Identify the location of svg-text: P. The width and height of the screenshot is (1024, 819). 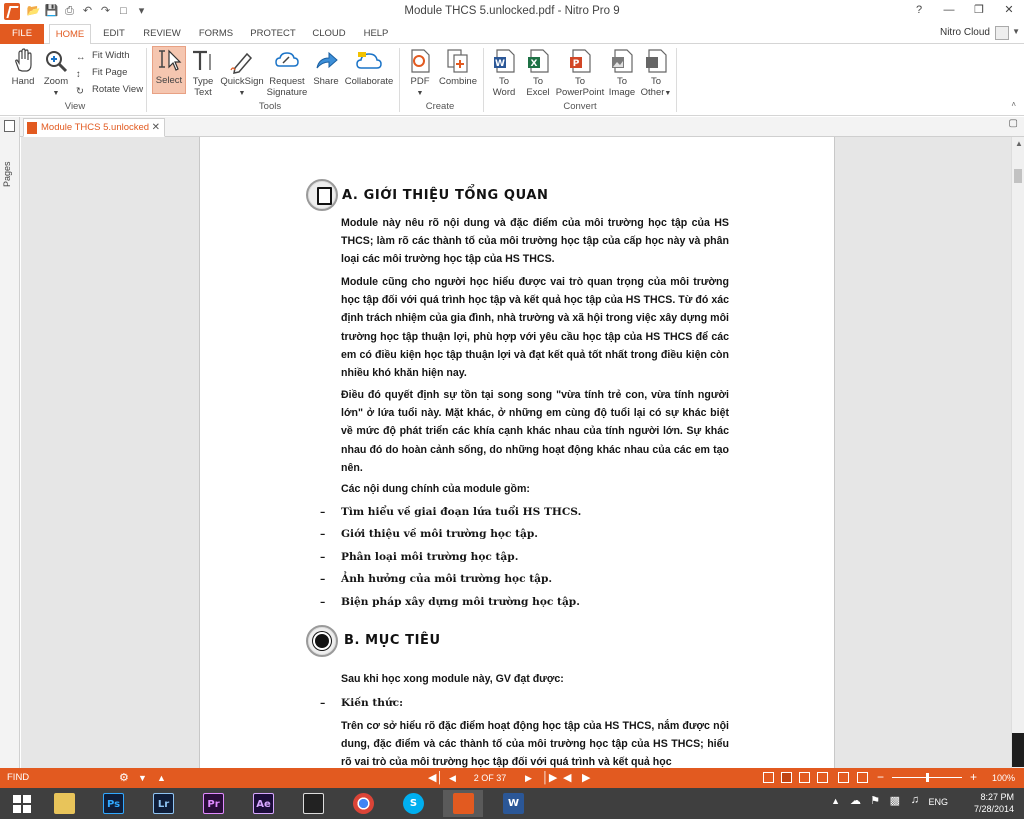
(576, 64).